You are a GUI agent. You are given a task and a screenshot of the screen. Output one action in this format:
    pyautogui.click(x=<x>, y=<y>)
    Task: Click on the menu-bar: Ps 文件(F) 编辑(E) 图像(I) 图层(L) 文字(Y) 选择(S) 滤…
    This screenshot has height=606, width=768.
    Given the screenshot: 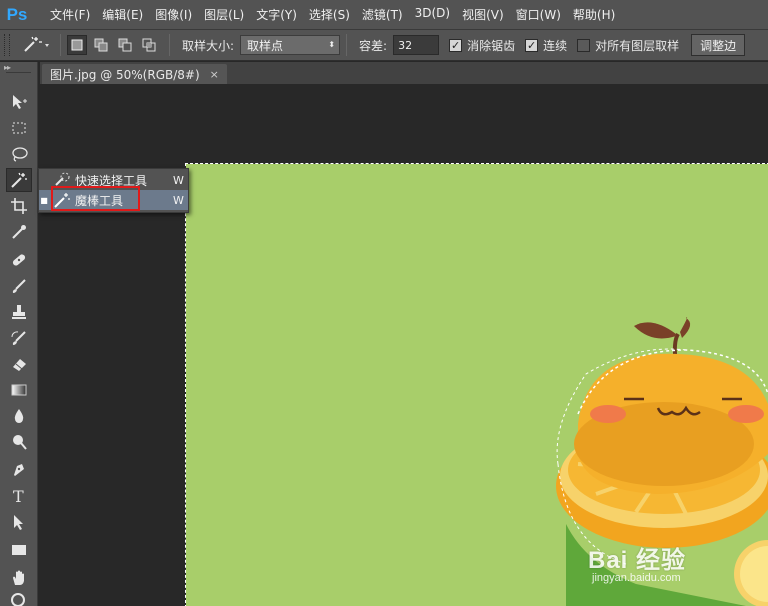 What is the action you would take?
    pyautogui.click(x=384, y=15)
    